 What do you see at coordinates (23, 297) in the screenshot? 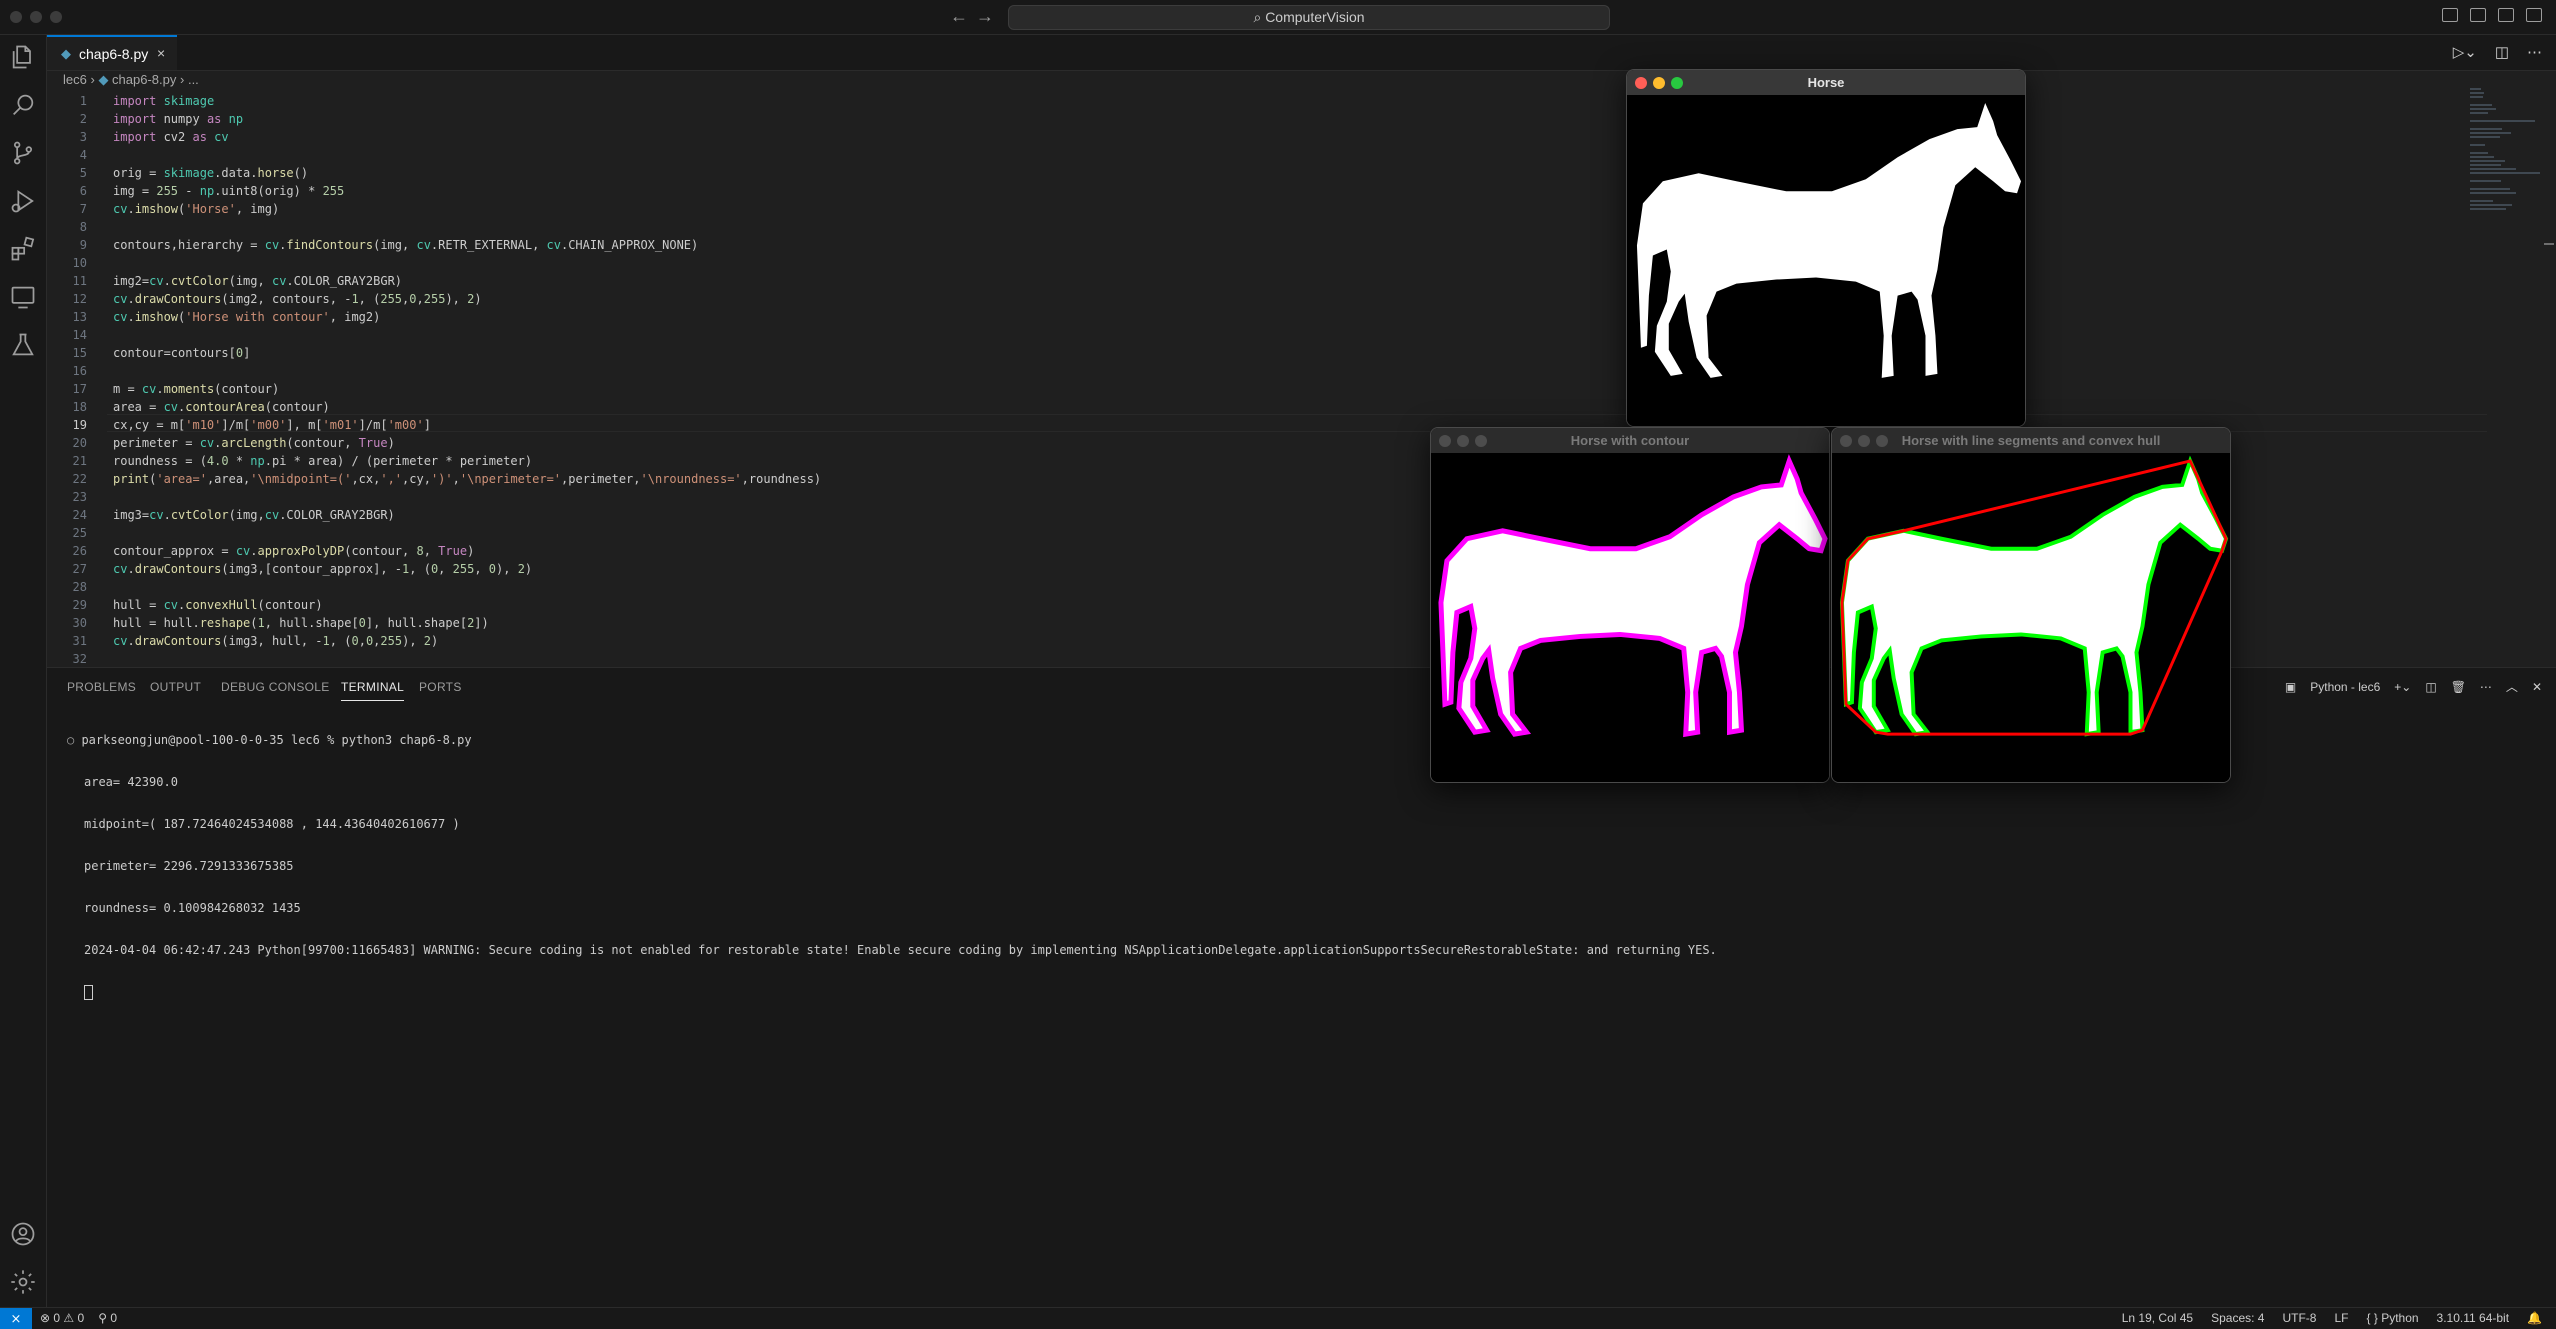
I see `remote-explorer-icon` at bounding box center [23, 297].